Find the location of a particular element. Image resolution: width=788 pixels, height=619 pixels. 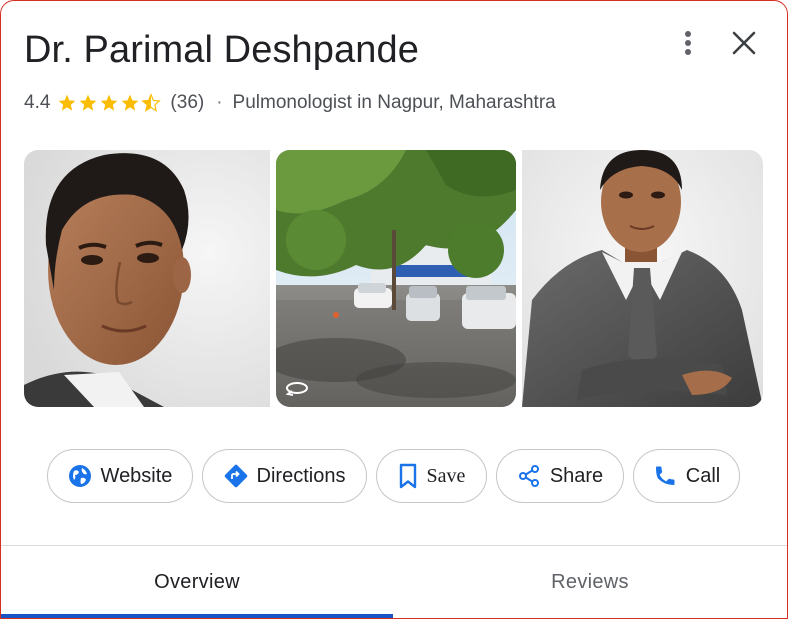

place-category: Pulmonologist in Nagpur, Maharashtra is located at coordinates (394, 102).